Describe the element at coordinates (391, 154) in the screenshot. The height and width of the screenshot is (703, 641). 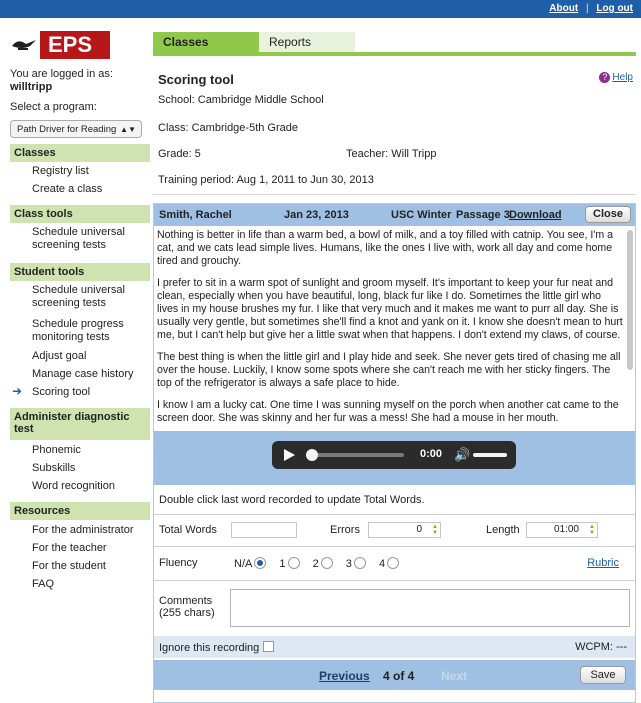
I see `teacher-info: Teacher: Will Tripp` at that location.